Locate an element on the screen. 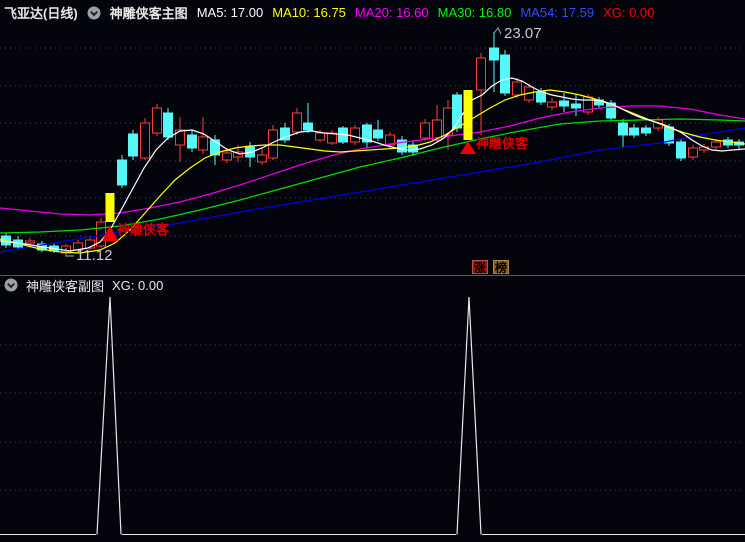  rank-badge-涨: 涨 is located at coordinates (480, 267).